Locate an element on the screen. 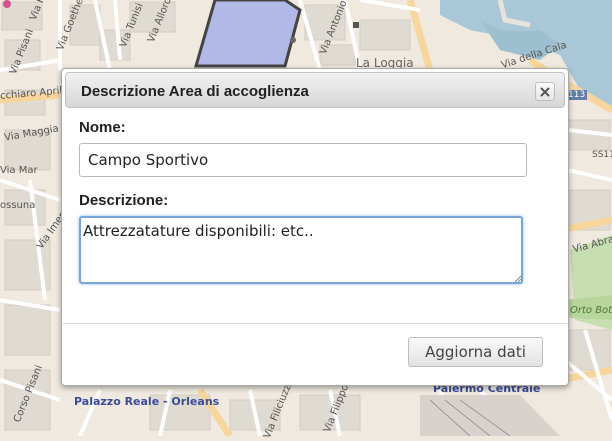  map-label: Palazzo Reale - Orleans is located at coordinates (147, 401).